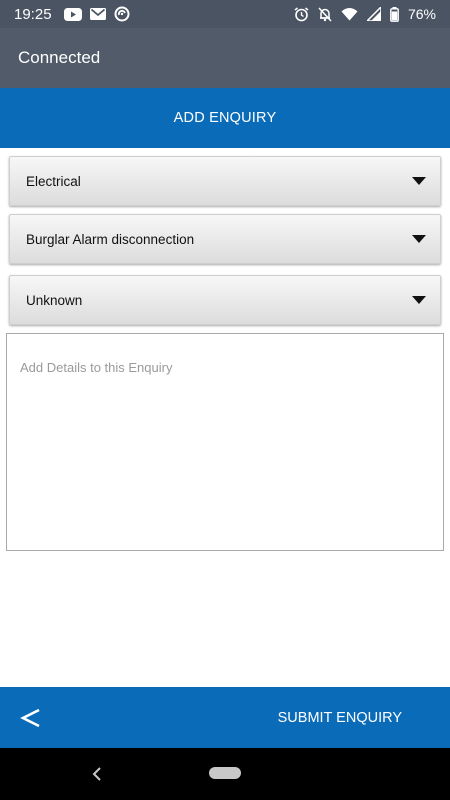 The width and height of the screenshot is (450, 800). What do you see at coordinates (122, 14) in the screenshot?
I see `sync-icon` at bounding box center [122, 14].